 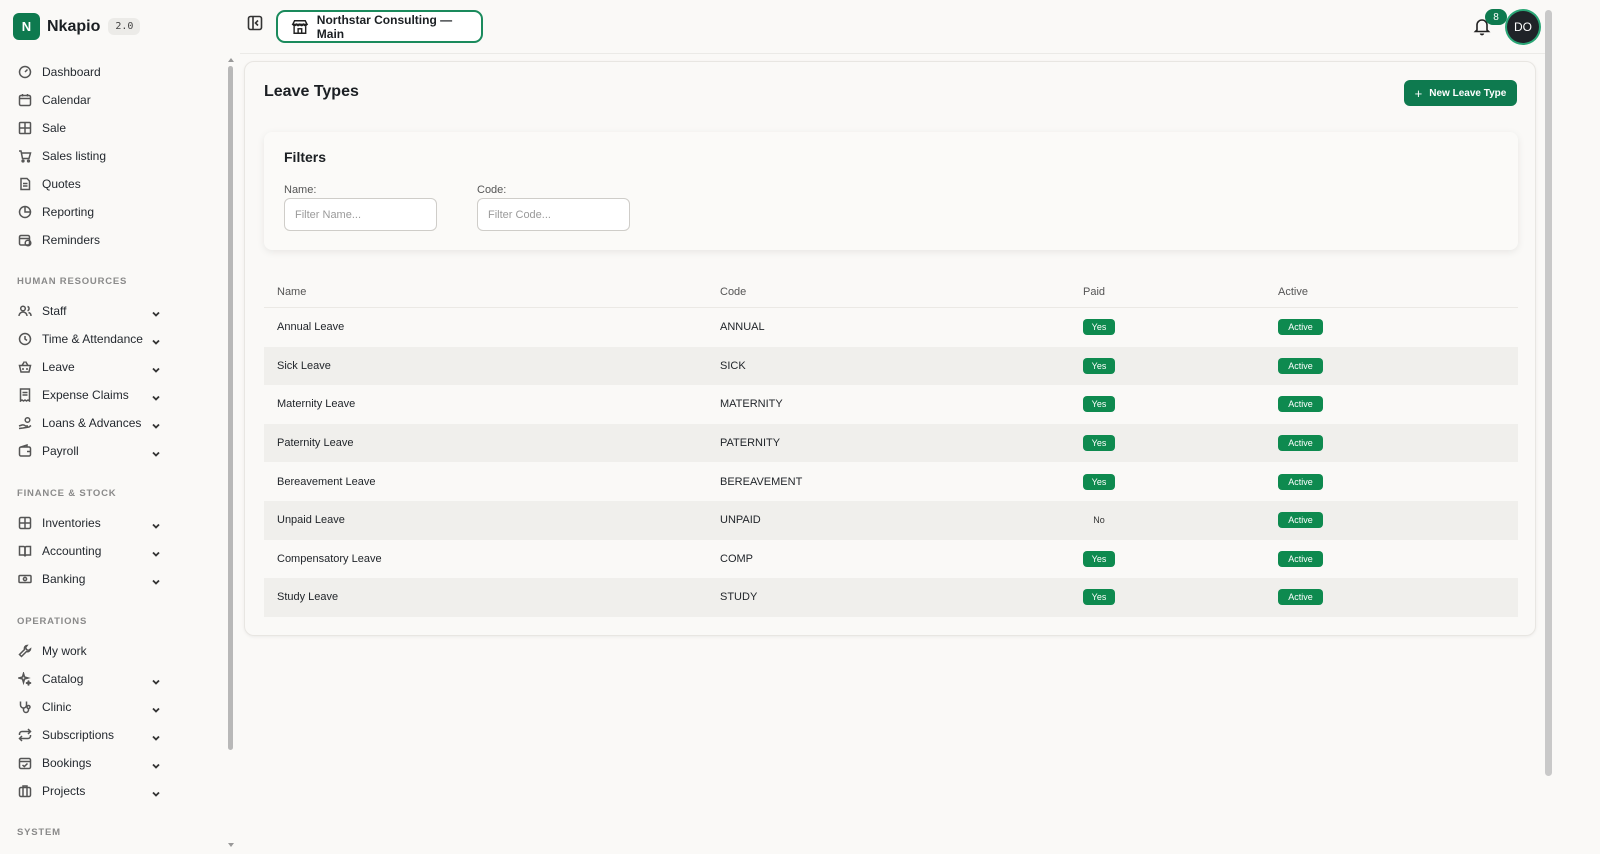 What do you see at coordinates (71, 240) in the screenshot?
I see `sidebar-item-label: Reminders` at bounding box center [71, 240].